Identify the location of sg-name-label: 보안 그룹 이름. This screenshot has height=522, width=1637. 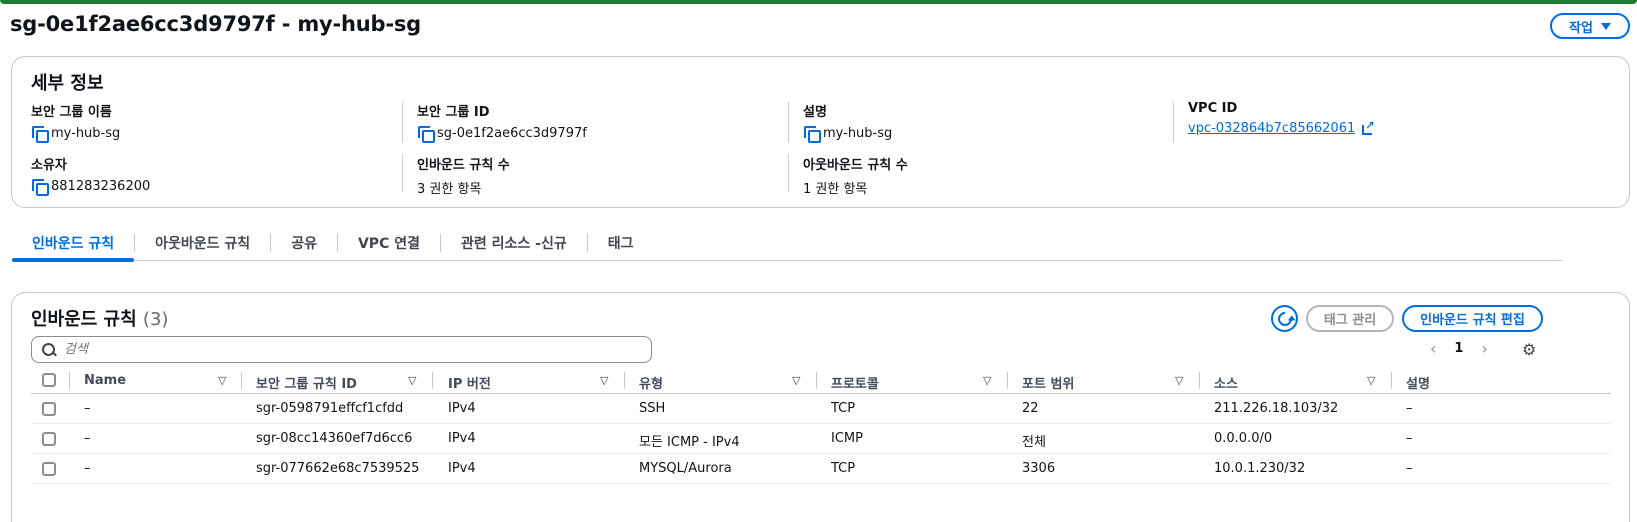
(71, 112).